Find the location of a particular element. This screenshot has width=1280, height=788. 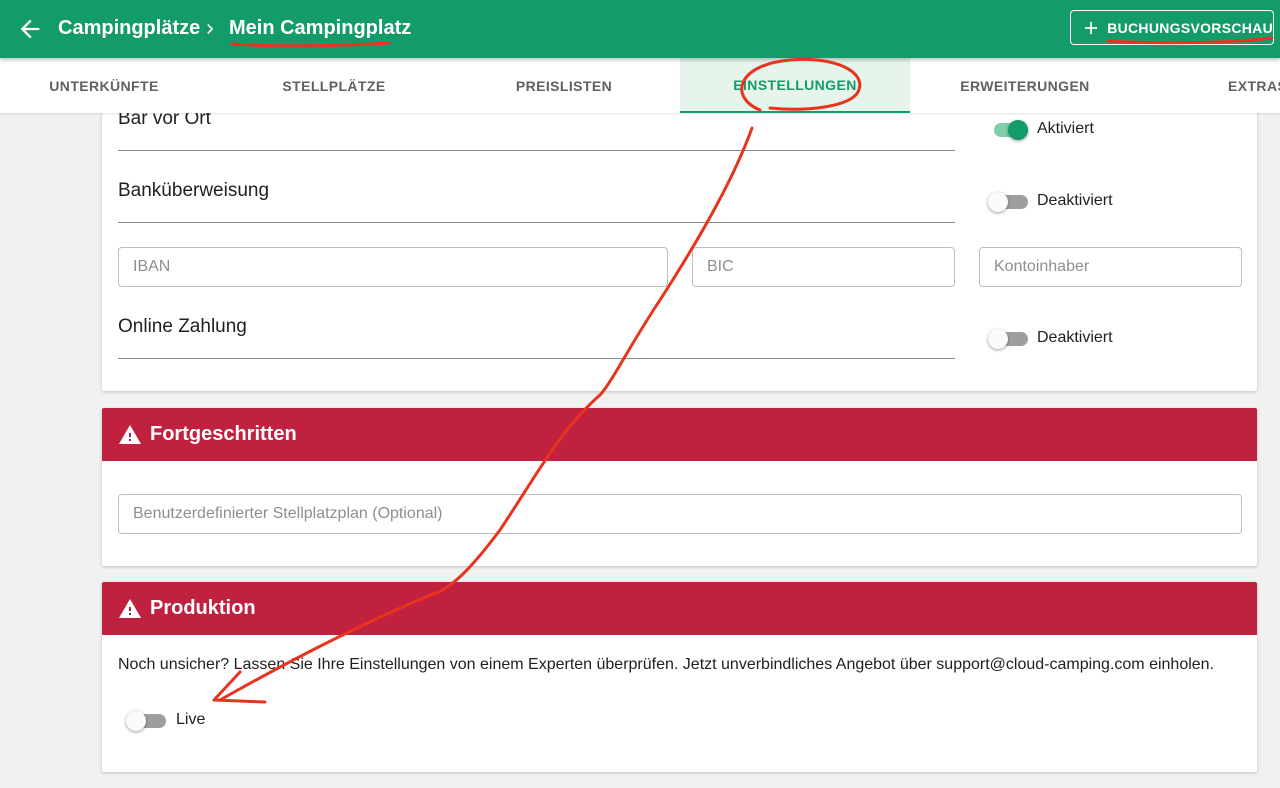

tab-label: EXTRAS is located at coordinates (1254, 85).